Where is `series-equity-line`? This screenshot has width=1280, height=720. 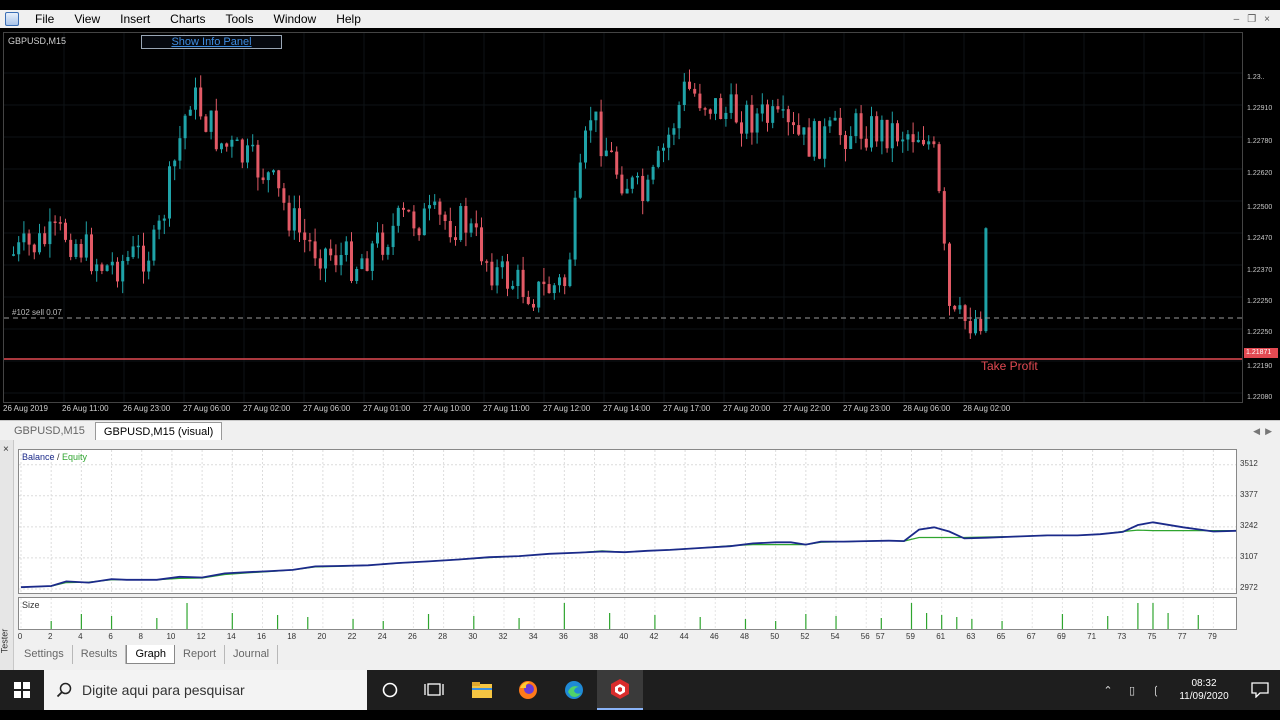 series-equity-line is located at coordinates (628, 558).